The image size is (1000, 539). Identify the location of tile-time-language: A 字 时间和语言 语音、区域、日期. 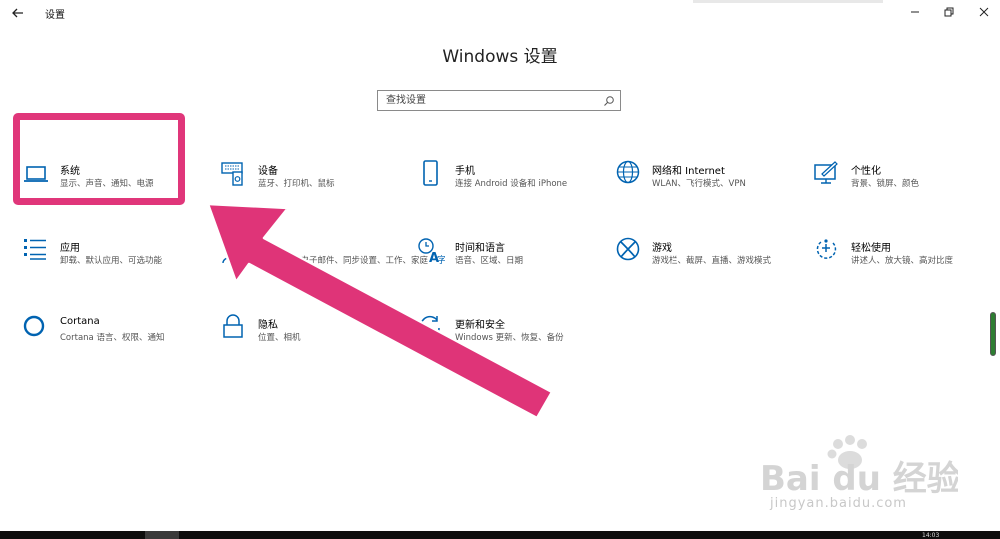
(507, 262).